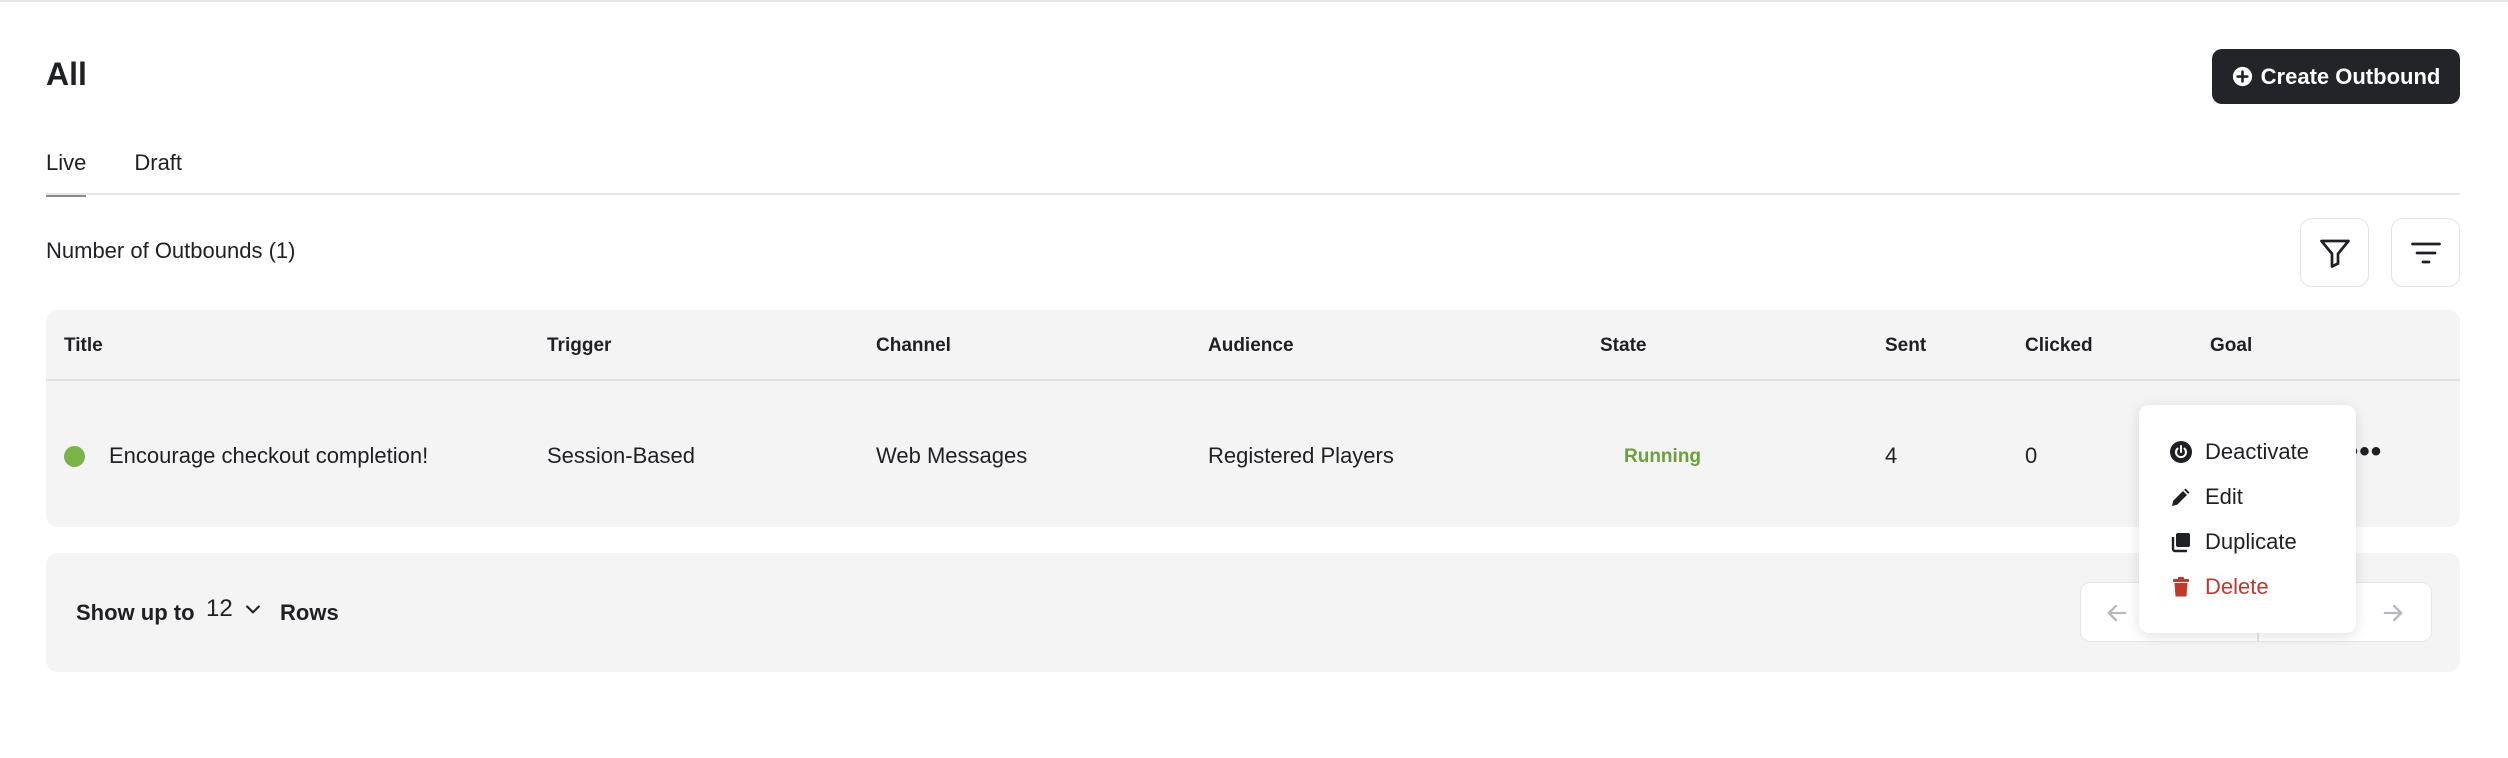 The image size is (2508, 758). Describe the element at coordinates (2251, 541) in the screenshot. I see `menu-item-label: Duplicate` at that location.